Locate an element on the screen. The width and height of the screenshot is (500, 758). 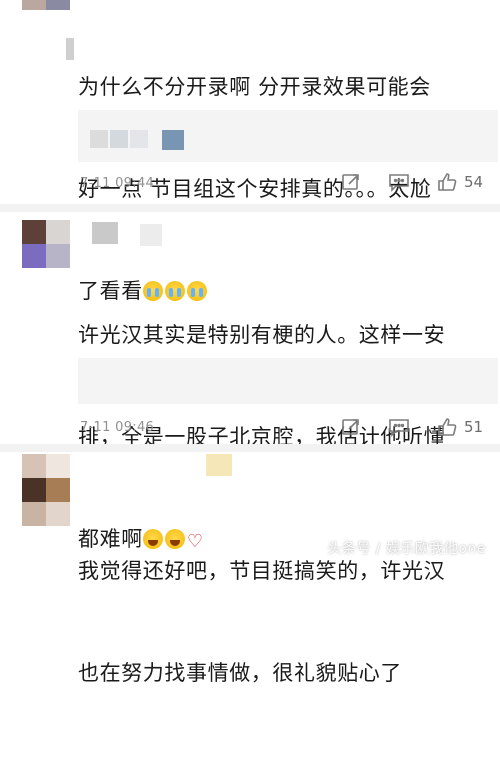
comment-text: 我觉得还好吧，节目挺搞笑的，许光汉 也在努力找事情做，很礼貌贴心了 is located at coordinates (262, 622).